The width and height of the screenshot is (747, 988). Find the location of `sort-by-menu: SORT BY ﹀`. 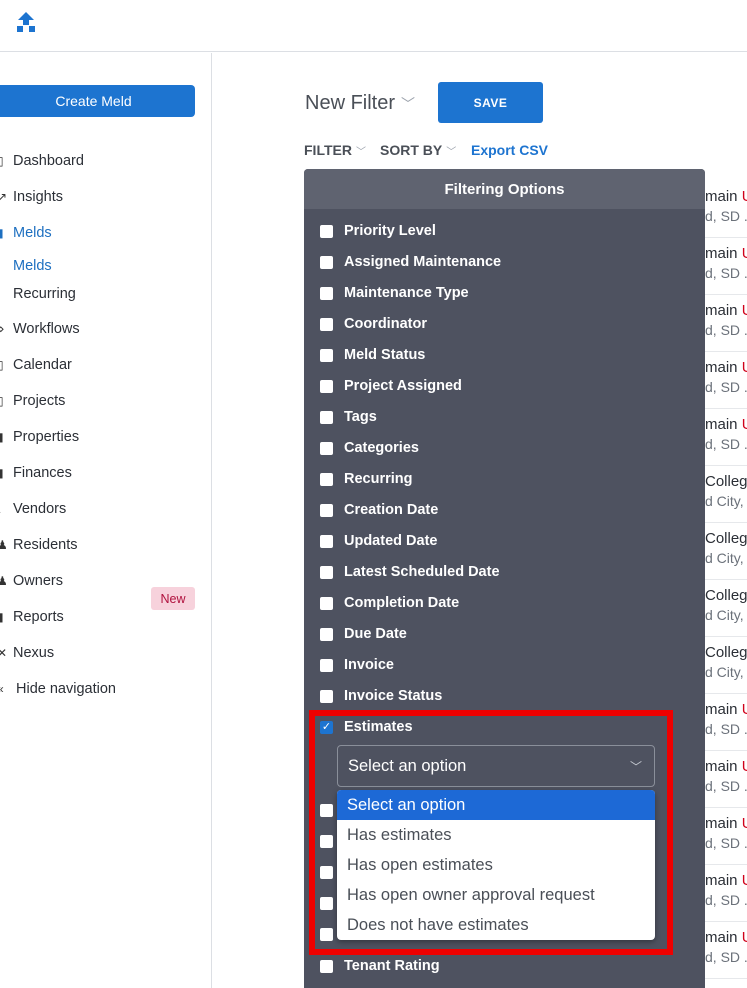

sort-by-menu: SORT BY ﹀ is located at coordinates (418, 150).